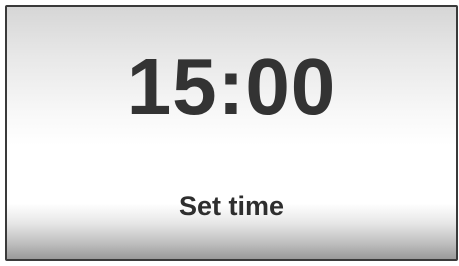 The height and width of the screenshot is (266, 459). I want to click on mode-caption: Set time, so click(231, 206).